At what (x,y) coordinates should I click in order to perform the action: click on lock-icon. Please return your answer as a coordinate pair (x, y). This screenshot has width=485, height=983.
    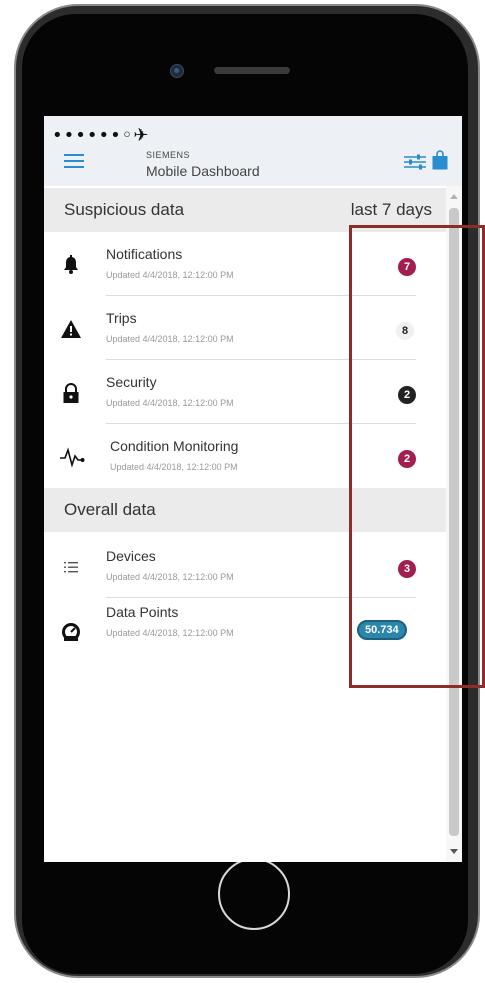
    Looking at the image, I should click on (71, 393).